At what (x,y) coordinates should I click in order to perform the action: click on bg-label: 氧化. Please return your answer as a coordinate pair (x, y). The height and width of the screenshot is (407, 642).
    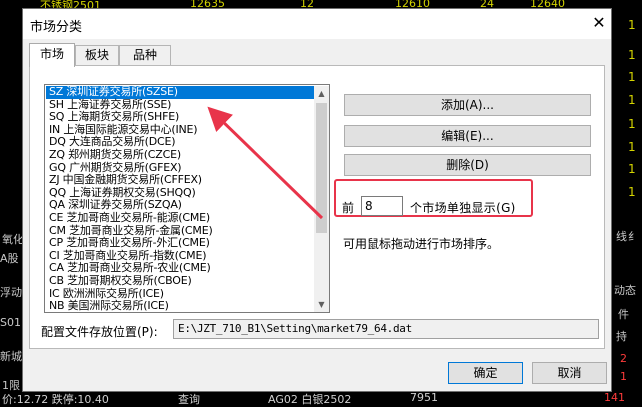
    Looking at the image, I should click on (13, 239).